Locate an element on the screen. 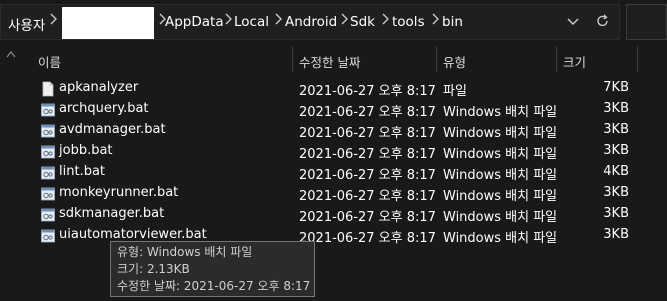  file-row: apkanalyzer 2021-06-27 오후 8:17 파일 7KB is located at coordinates (341, 88).